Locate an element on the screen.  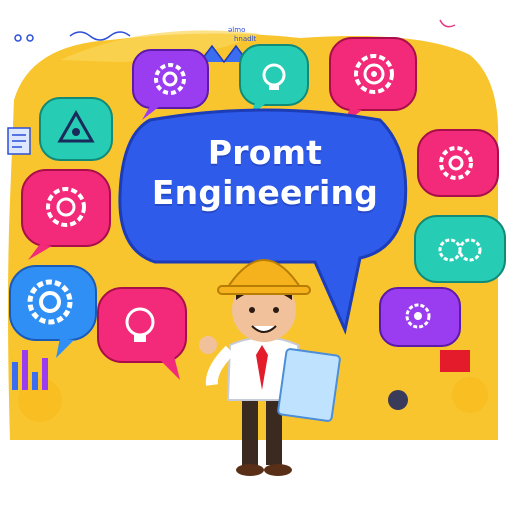
speech-bubble-pink-right is located at coordinates (458, 163).